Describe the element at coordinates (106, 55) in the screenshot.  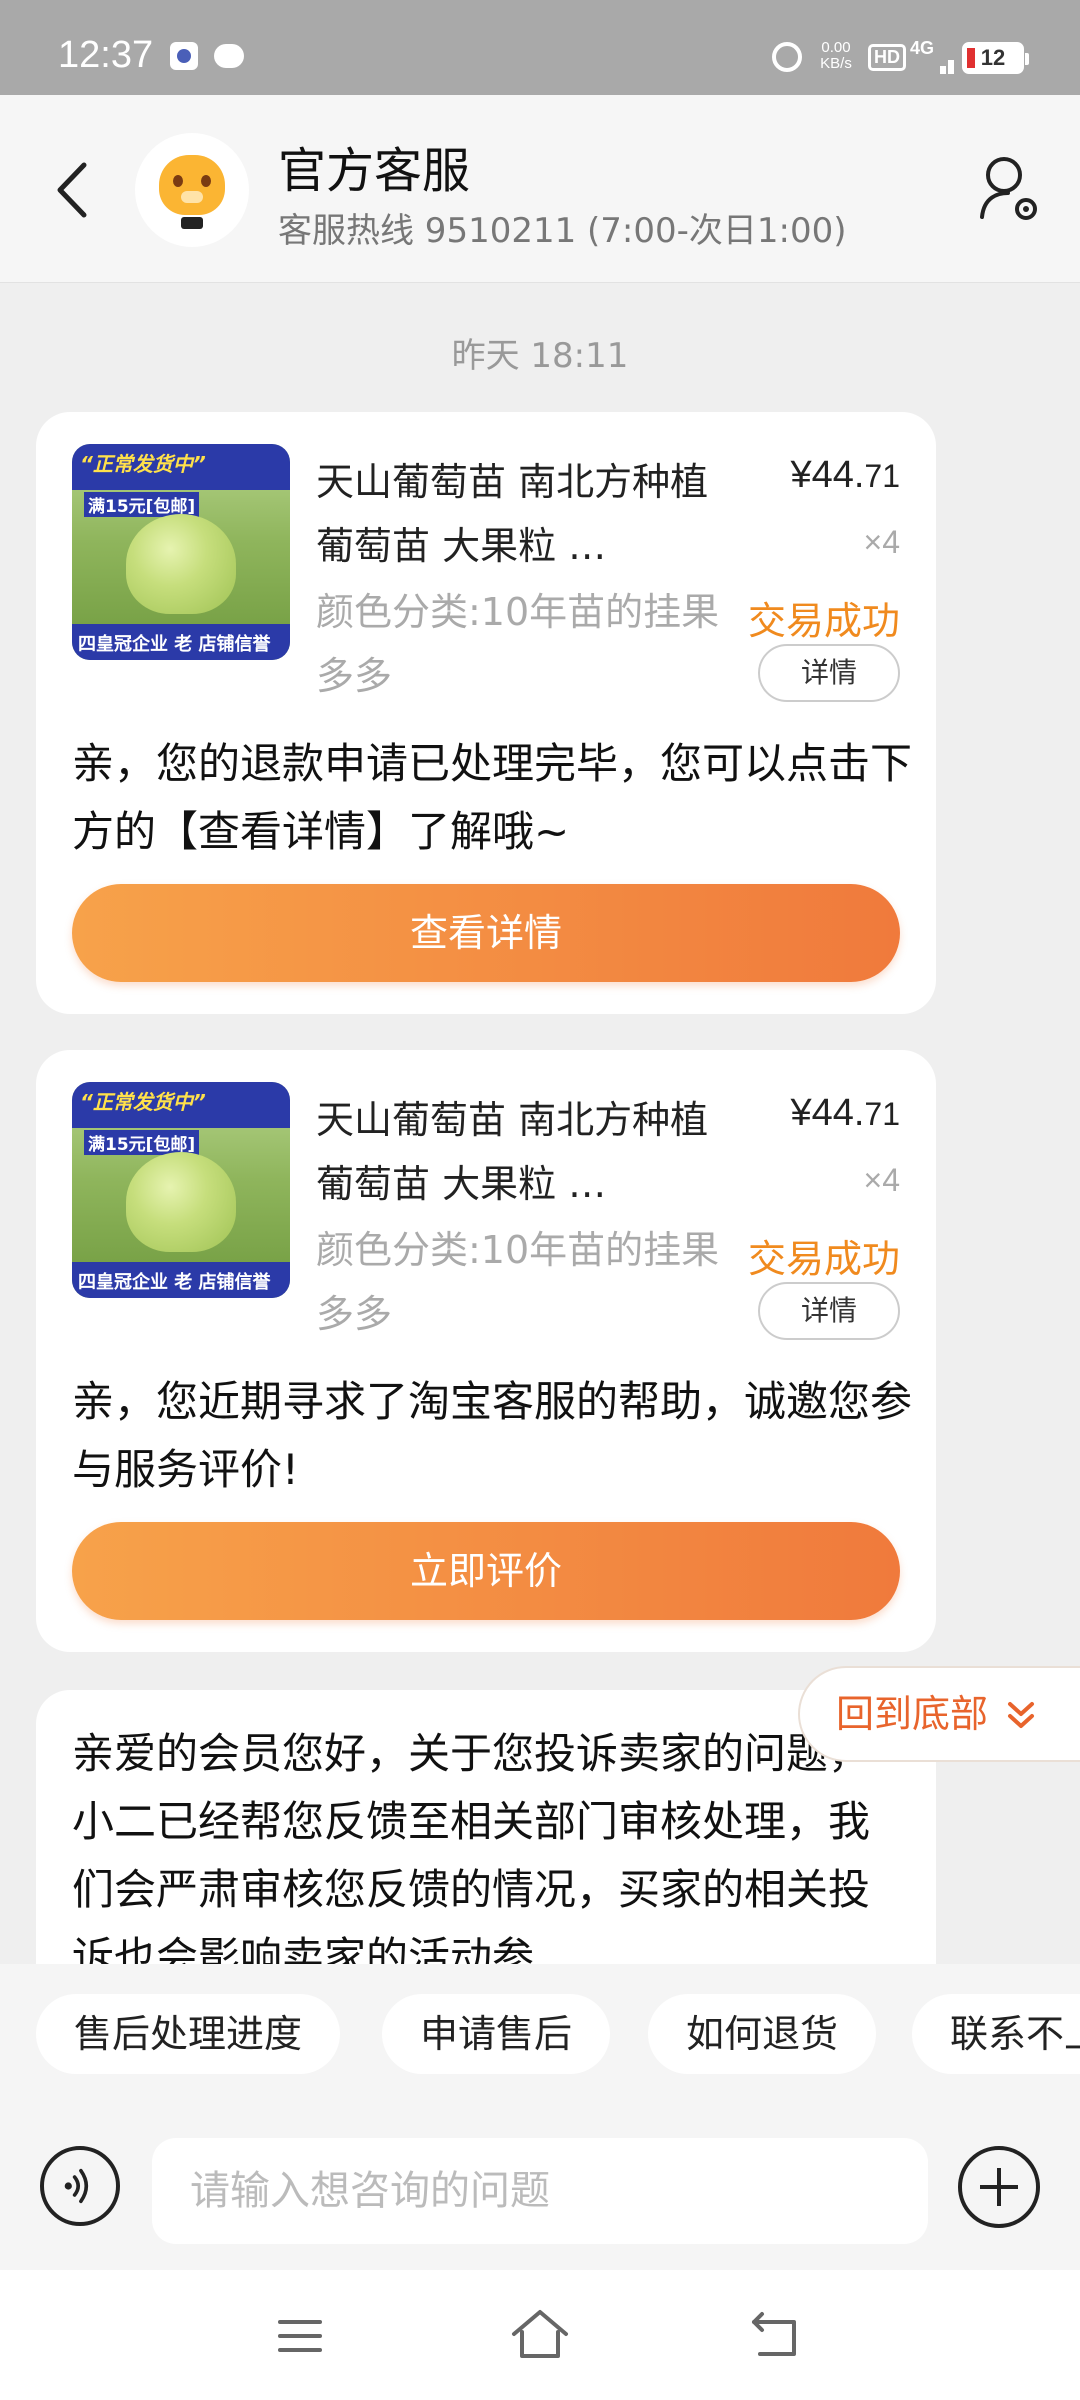
I see `status-time: 12:37` at that location.